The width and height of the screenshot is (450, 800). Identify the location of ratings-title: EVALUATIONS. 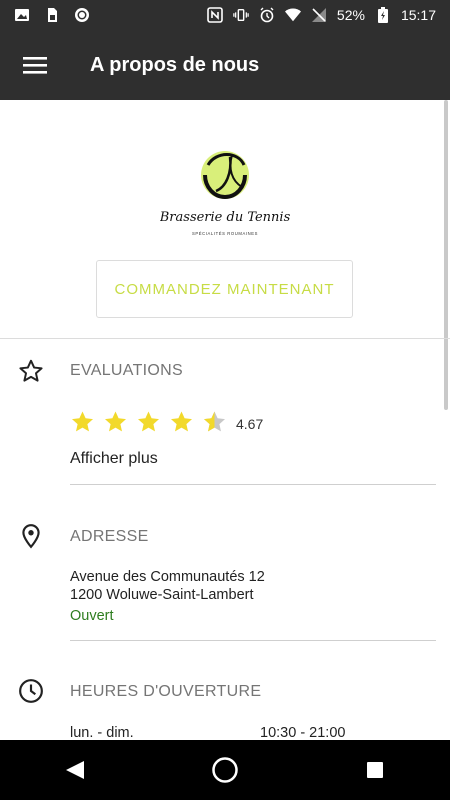
(126, 370).